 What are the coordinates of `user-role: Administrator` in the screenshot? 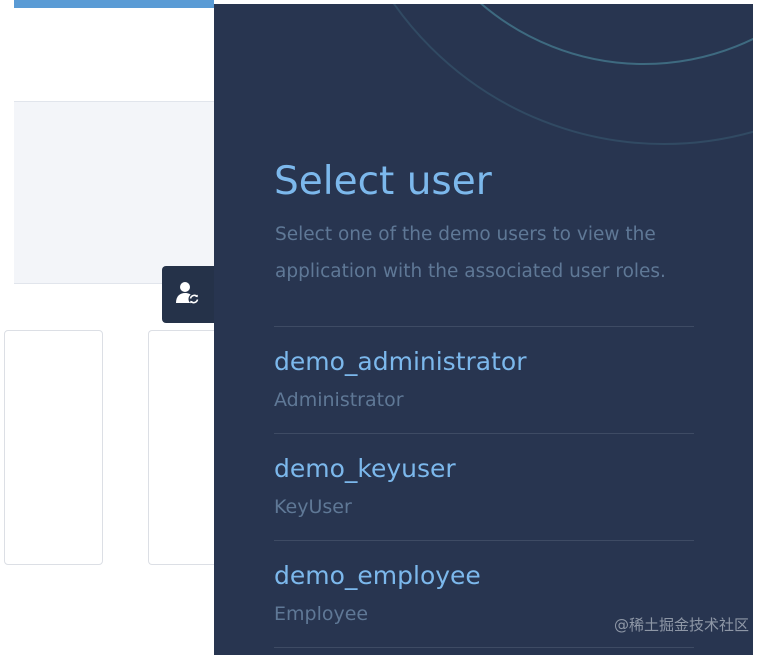 It's located at (339, 400).